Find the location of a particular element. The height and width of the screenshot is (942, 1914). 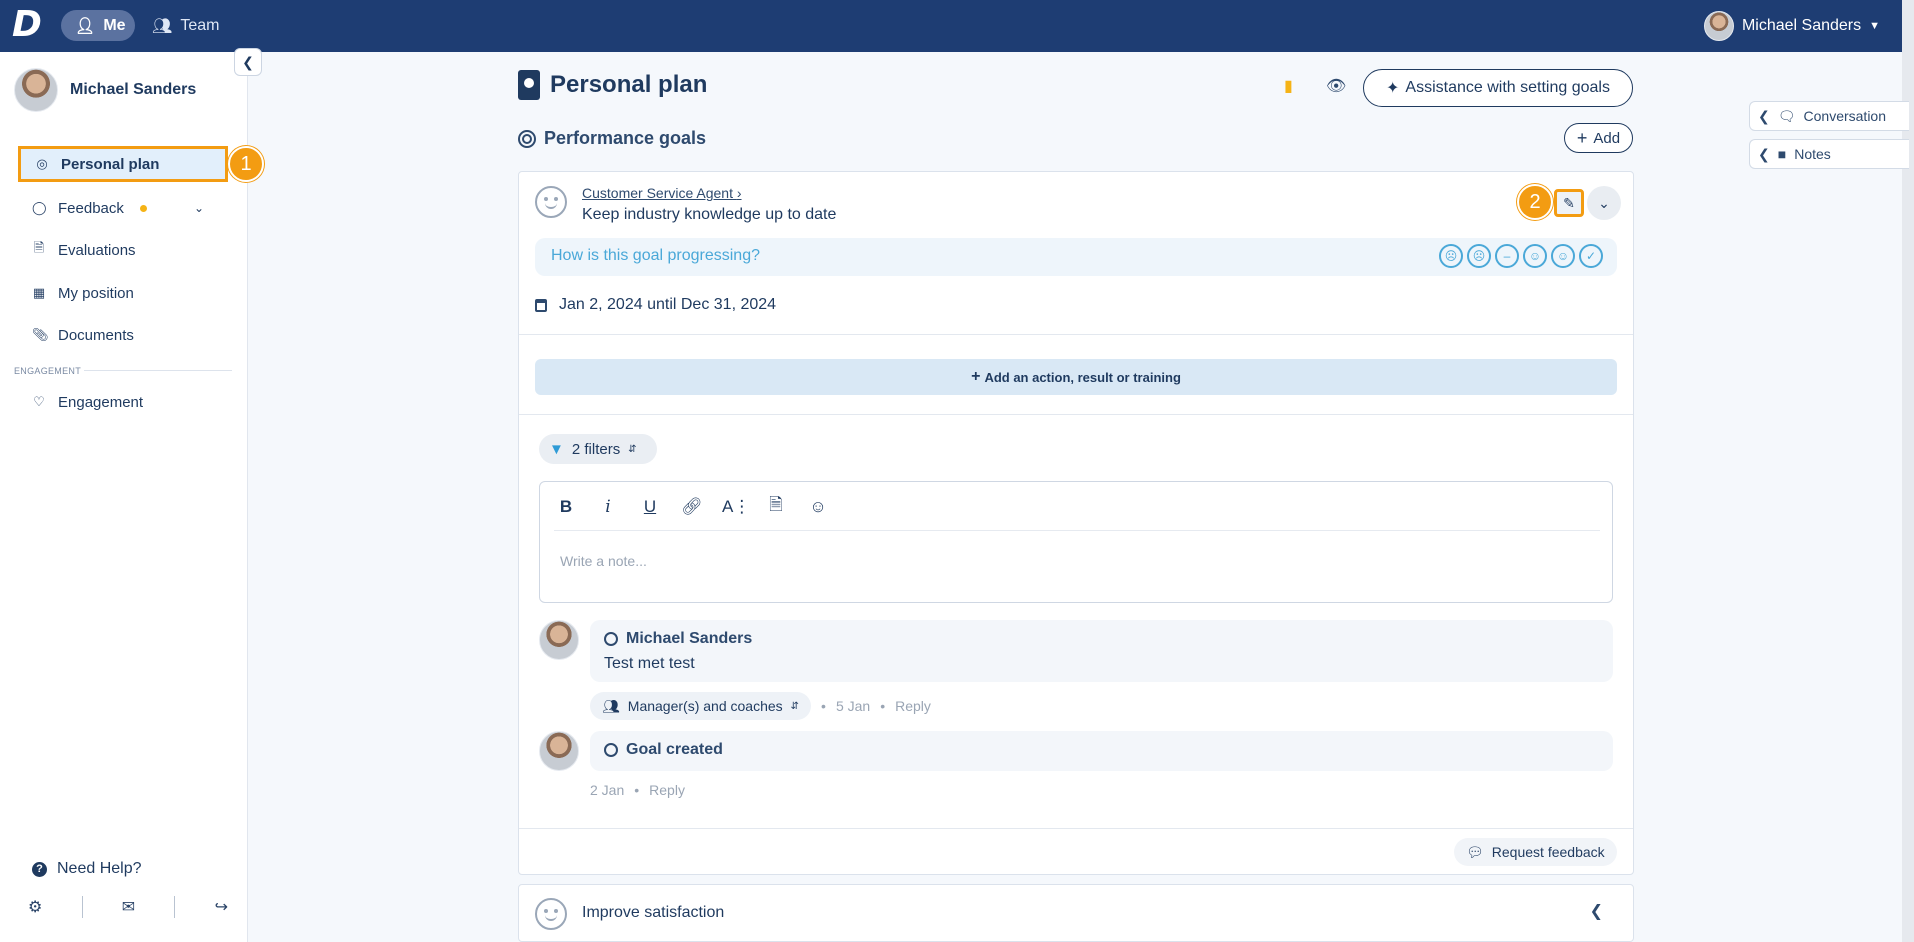

sidebar-item-engagement: ♡ Engagement is located at coordinates (123, 402).